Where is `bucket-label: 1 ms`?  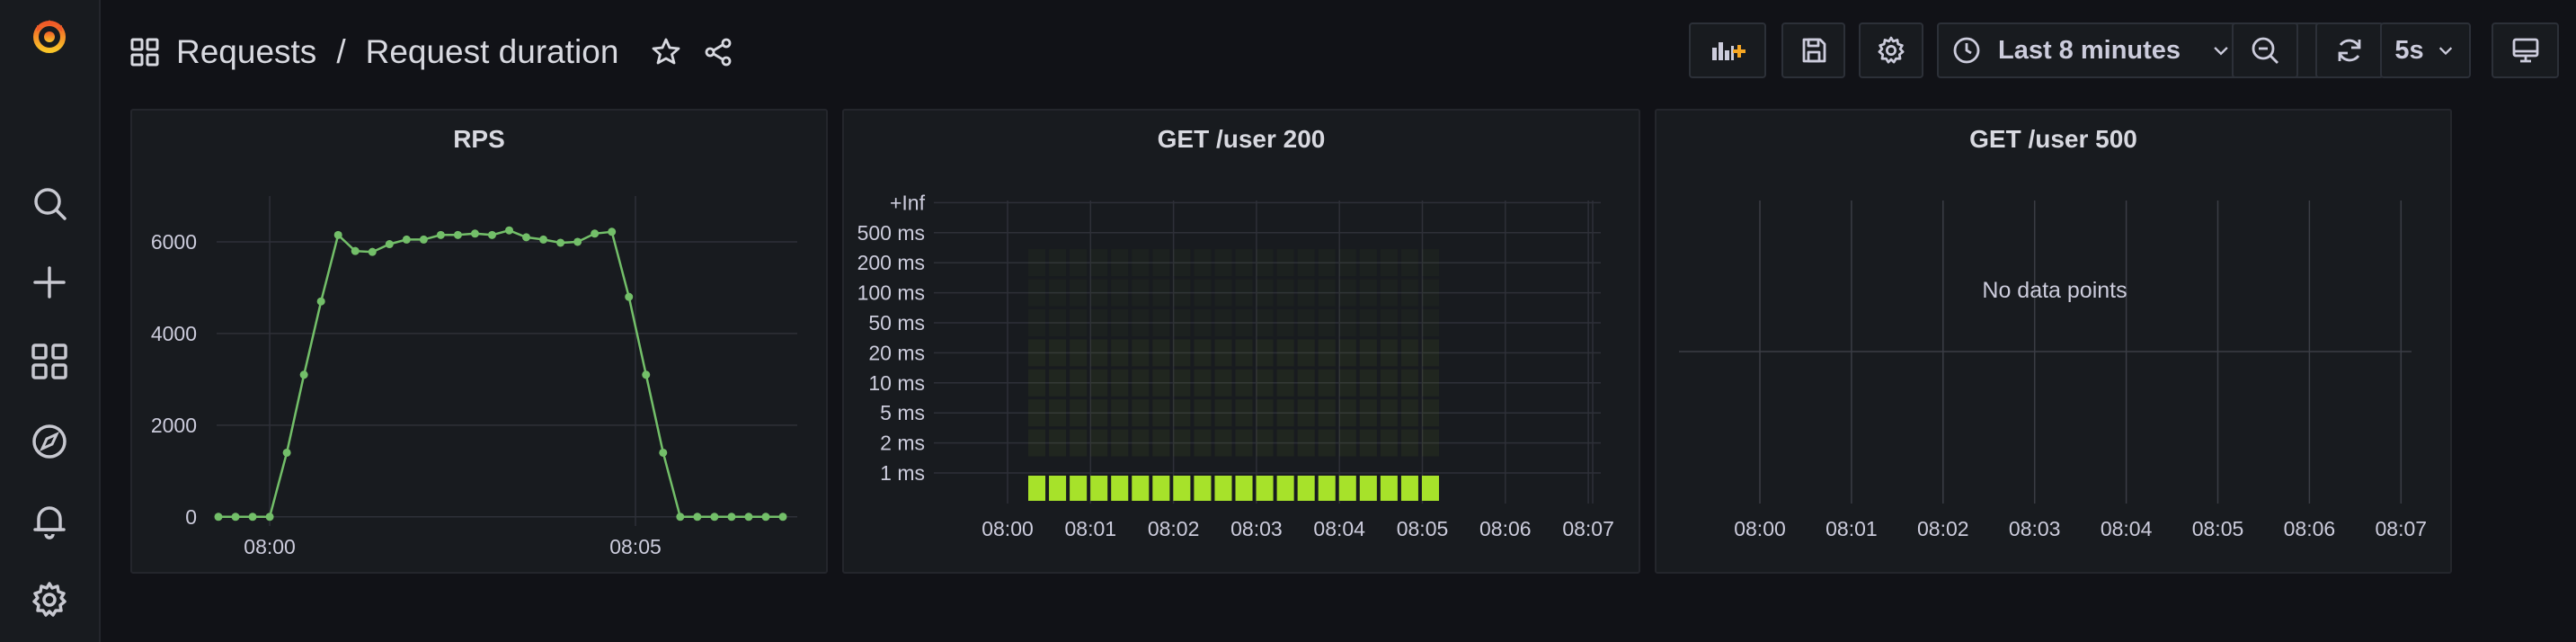
bucket-label: 1 ms is located at coordinates (902, 473).